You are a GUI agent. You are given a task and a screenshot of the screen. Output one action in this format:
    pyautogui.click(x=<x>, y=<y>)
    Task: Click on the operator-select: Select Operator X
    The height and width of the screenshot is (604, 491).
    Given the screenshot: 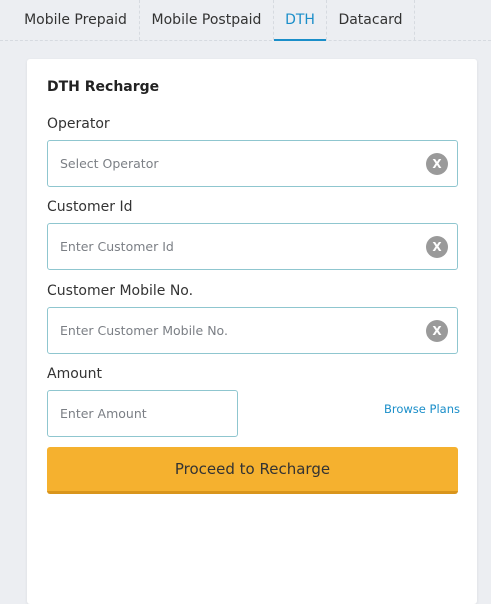 What is the action you would take?
    pyautogui.click(x=252, y=163)
    